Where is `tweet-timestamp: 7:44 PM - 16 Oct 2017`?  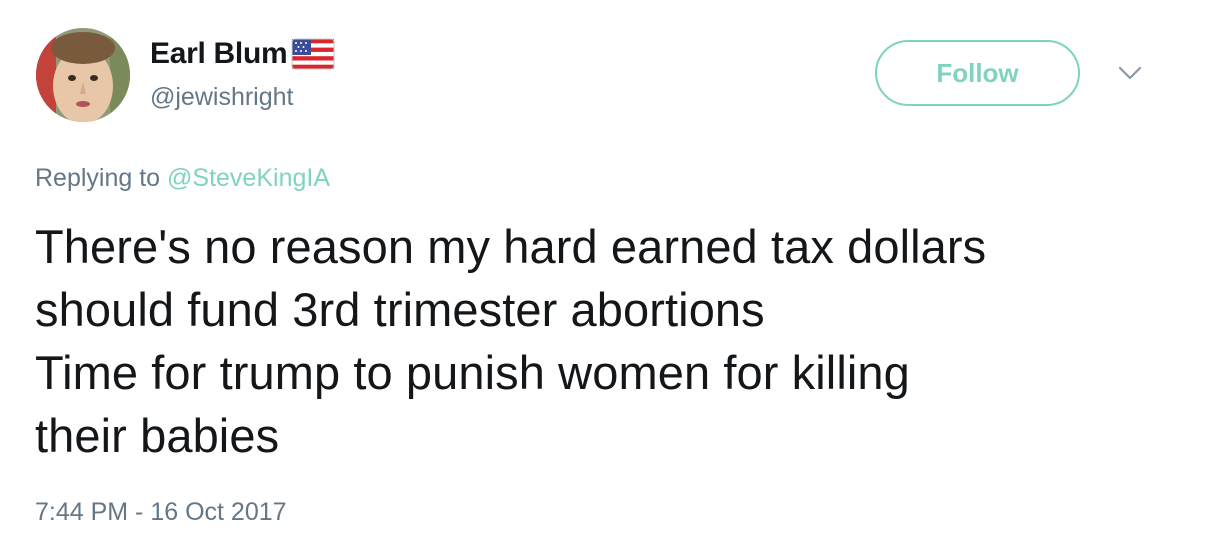
tweet-timestamp: 7:44 PM - 16 Oct 2017 is located at coordinates (161, 512).